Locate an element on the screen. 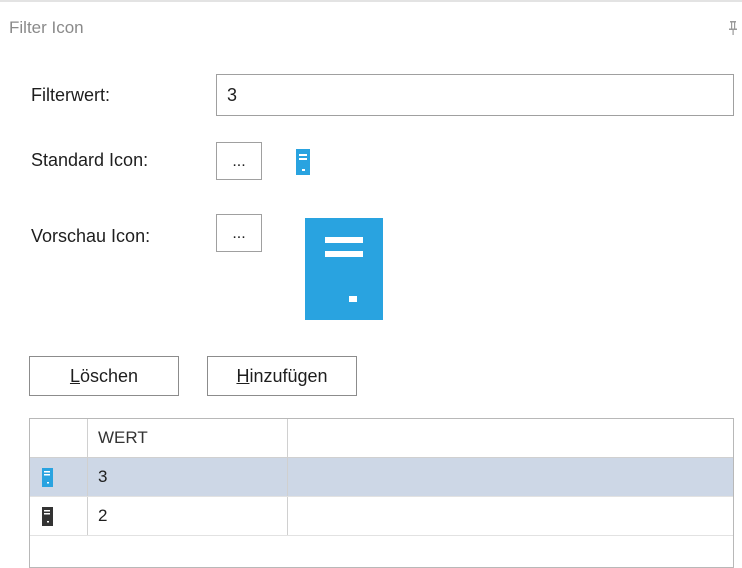 Image resolution: width=742 pixels, height=568 pixels. table-row: 2 is located at coordinates (381, 516).